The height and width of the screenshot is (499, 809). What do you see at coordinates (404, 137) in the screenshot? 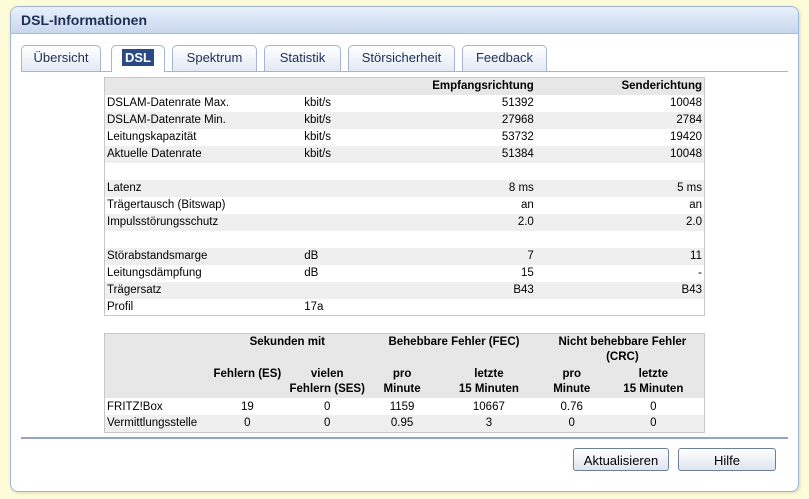
I see `table-row: Leitungskapazität kbit/s 53732 19420` at bounding box center [404, 137].